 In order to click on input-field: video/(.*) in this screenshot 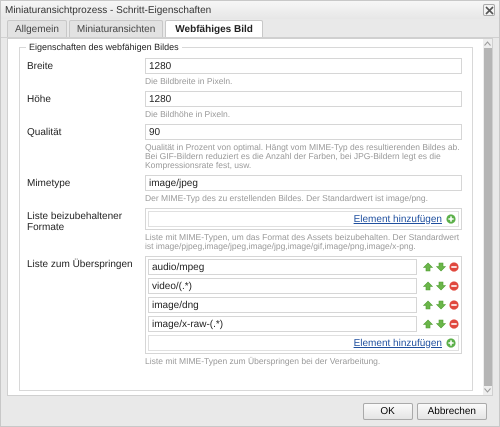, I will do `click(282, 286)`.